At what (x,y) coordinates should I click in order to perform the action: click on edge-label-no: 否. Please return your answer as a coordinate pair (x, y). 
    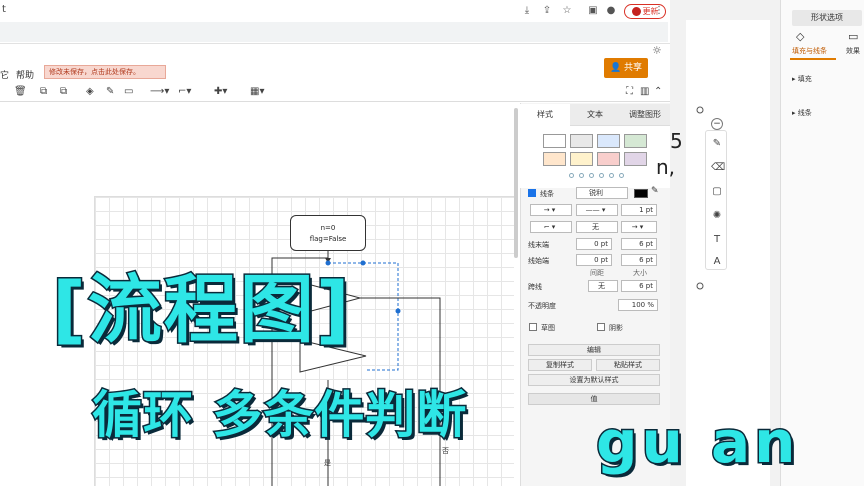
    Looking at the image, I should click on (445, 451).